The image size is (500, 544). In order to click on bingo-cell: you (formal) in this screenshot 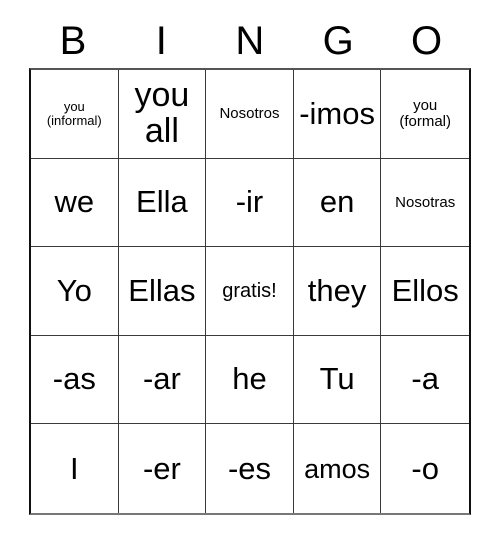, I will do `click(425, 114)`.